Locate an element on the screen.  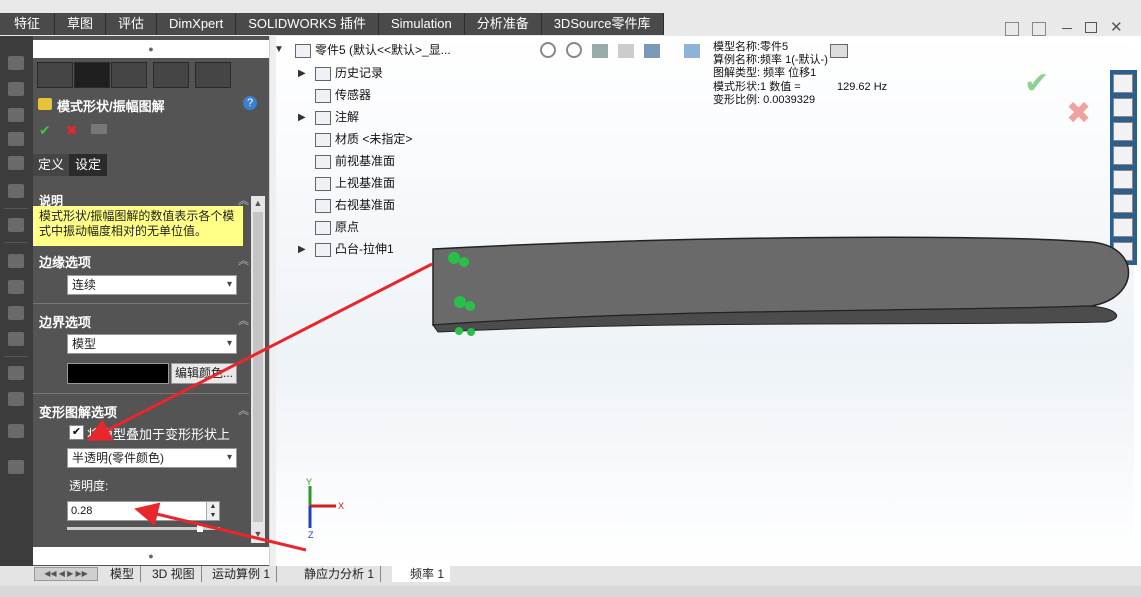
axis-z-label: Z is located at coordinates (311, 535).